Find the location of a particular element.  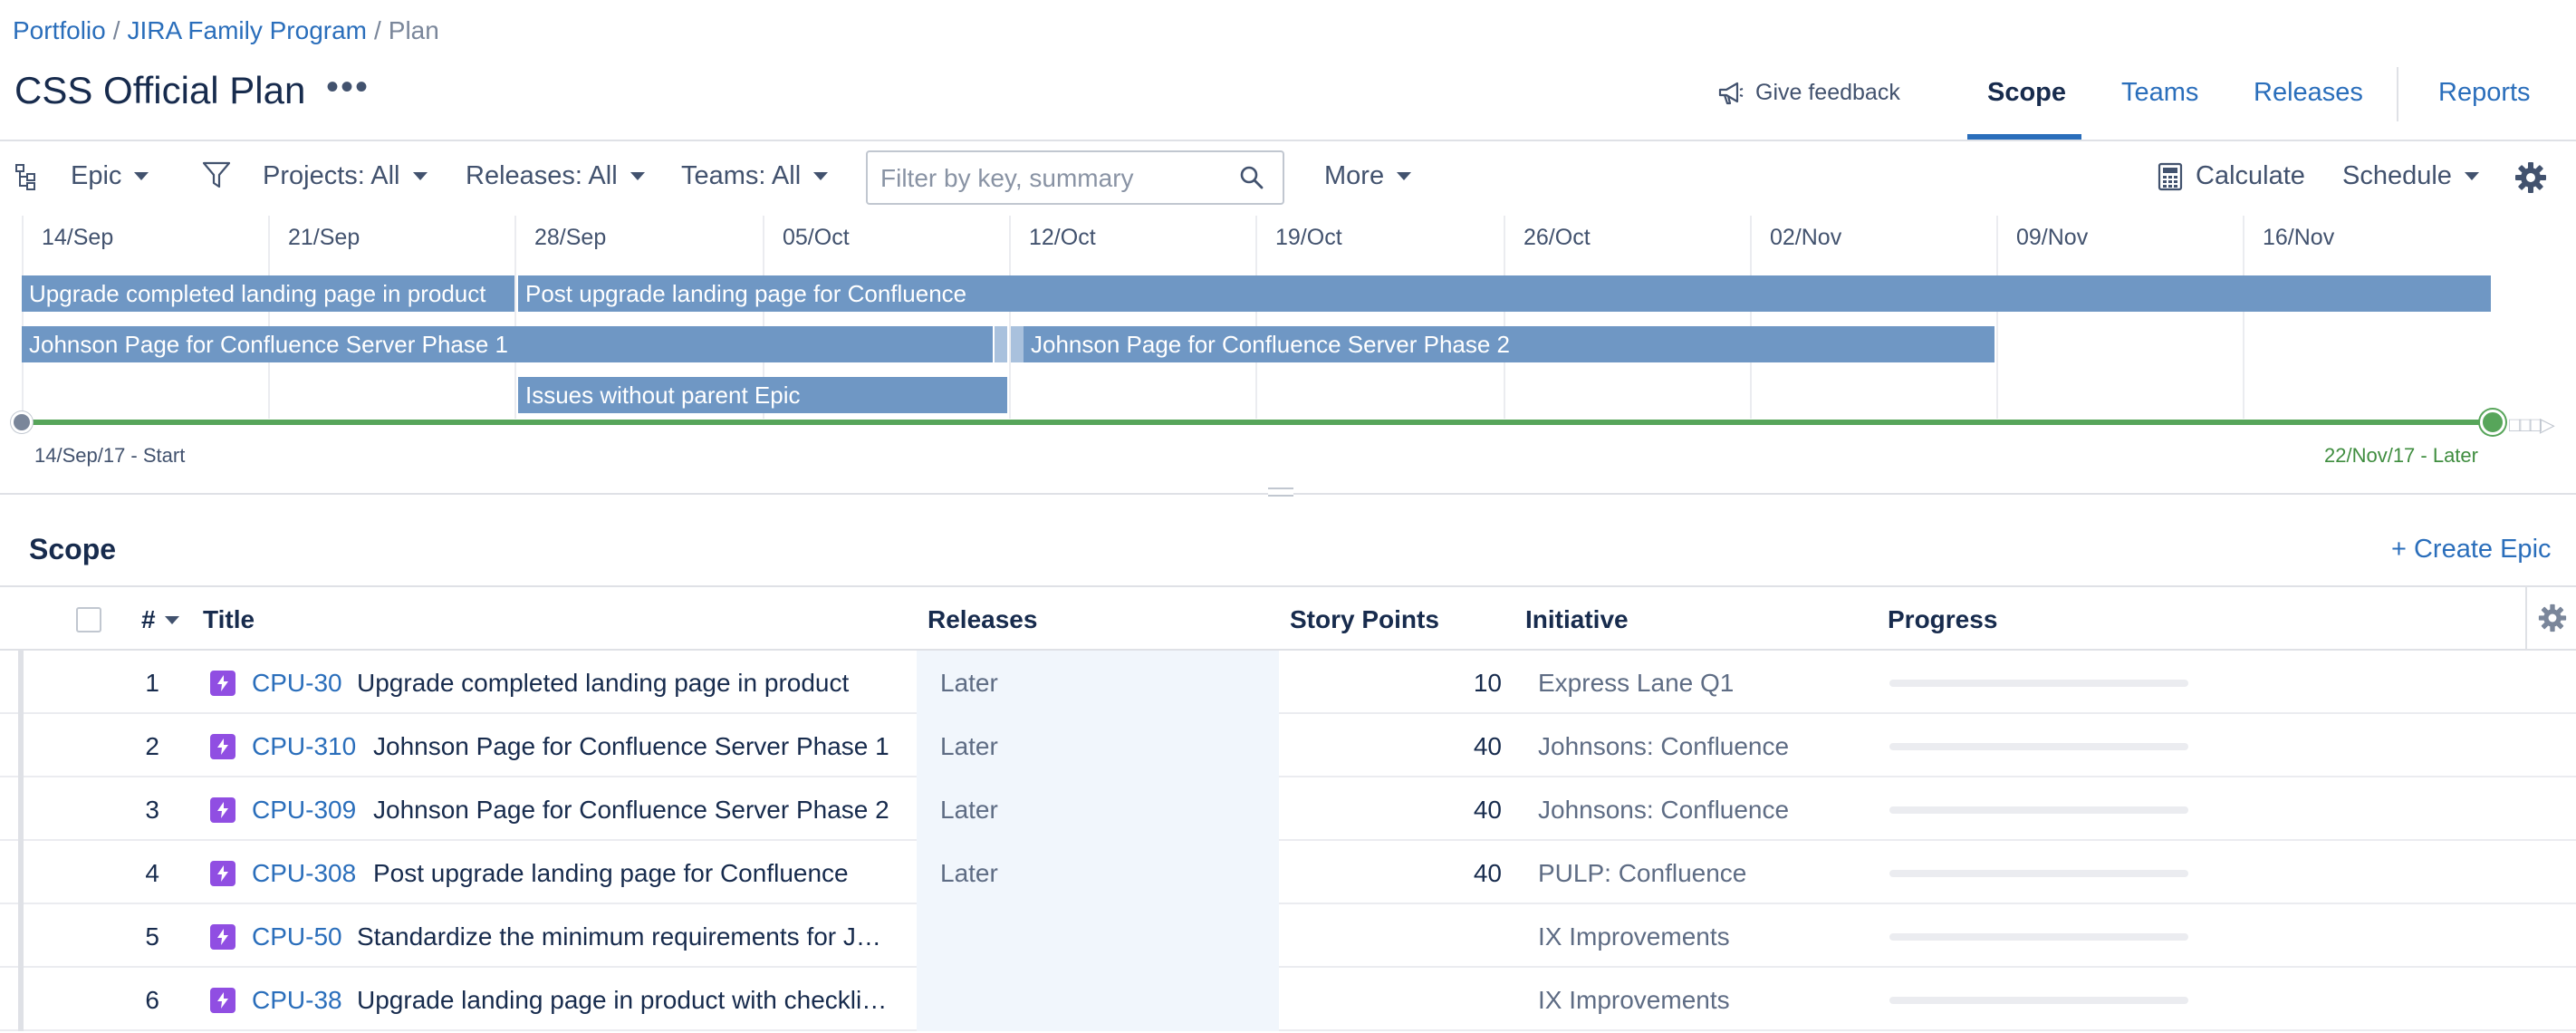

resize-handle is located at coordinates (1280, 492).